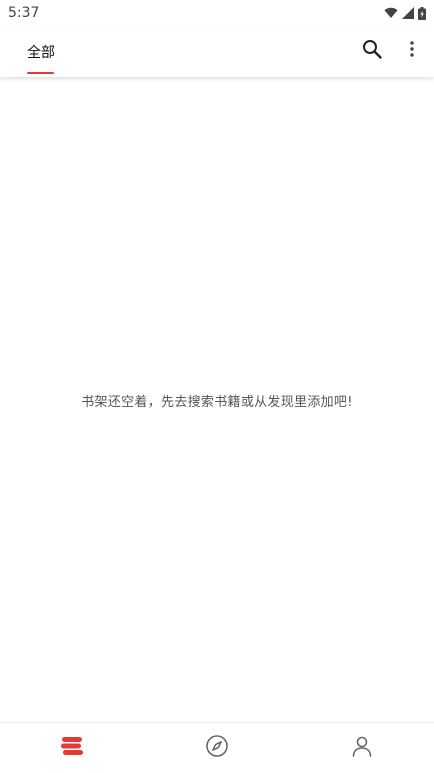 Image resolution: width=434 pixels, height=773 pixels. I want to click on battery-icon, so click(422, 13).